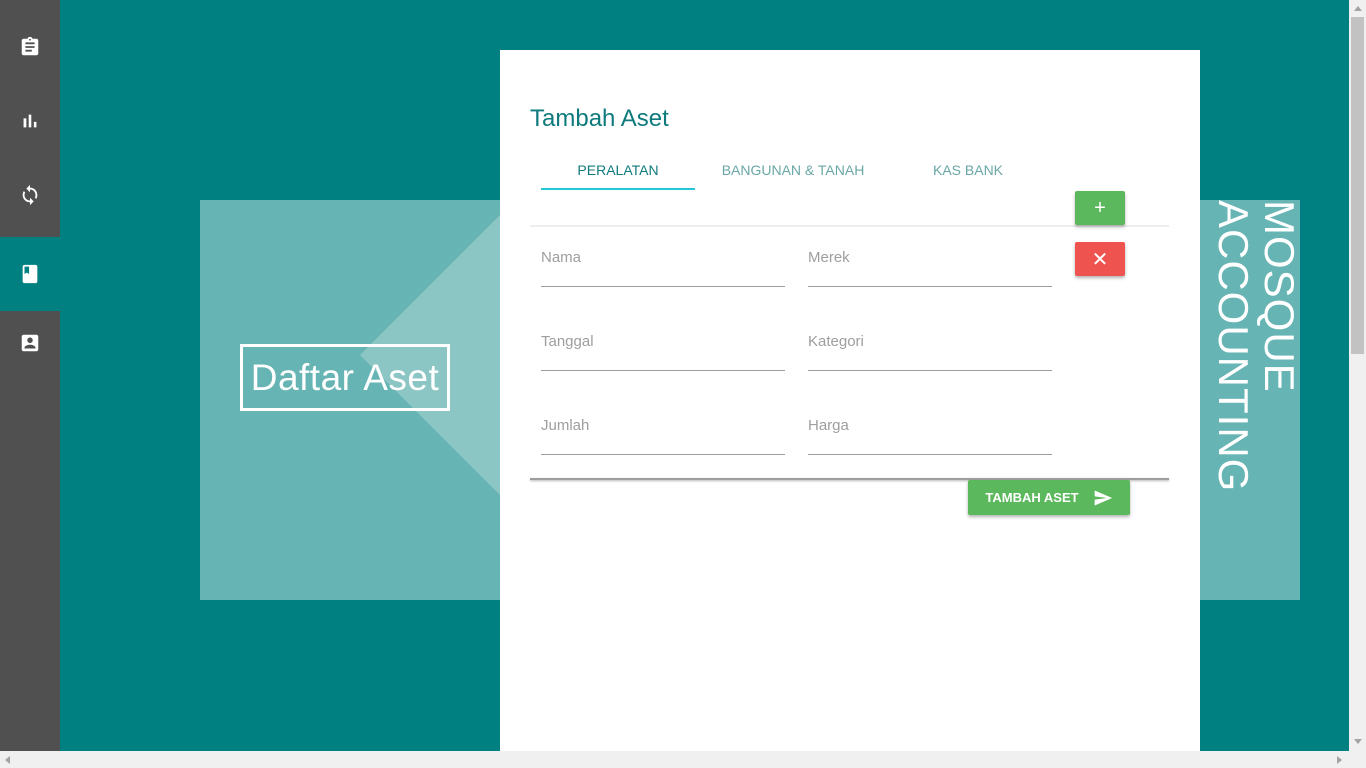 The width and height of the screenshot is (1366, 768). I want to click on sidebar, so click(30, 375).